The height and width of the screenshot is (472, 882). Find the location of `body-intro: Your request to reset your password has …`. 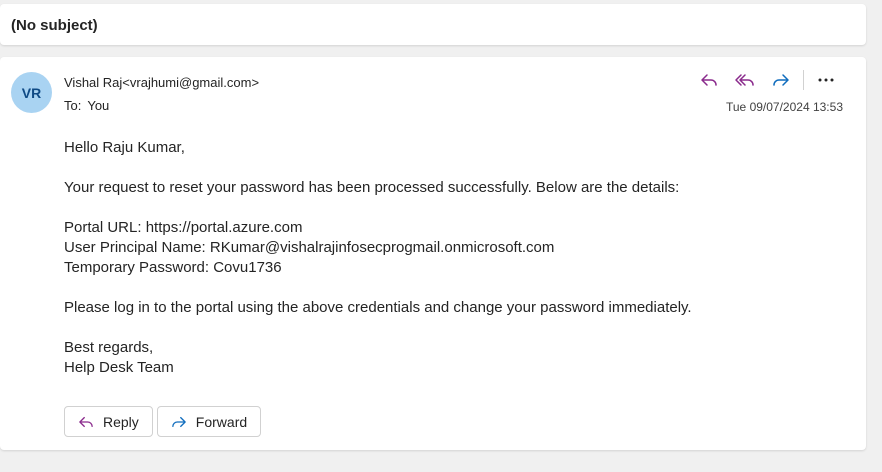

body-intro: Your request to reset your password has … is located at coordinates (372, 187).